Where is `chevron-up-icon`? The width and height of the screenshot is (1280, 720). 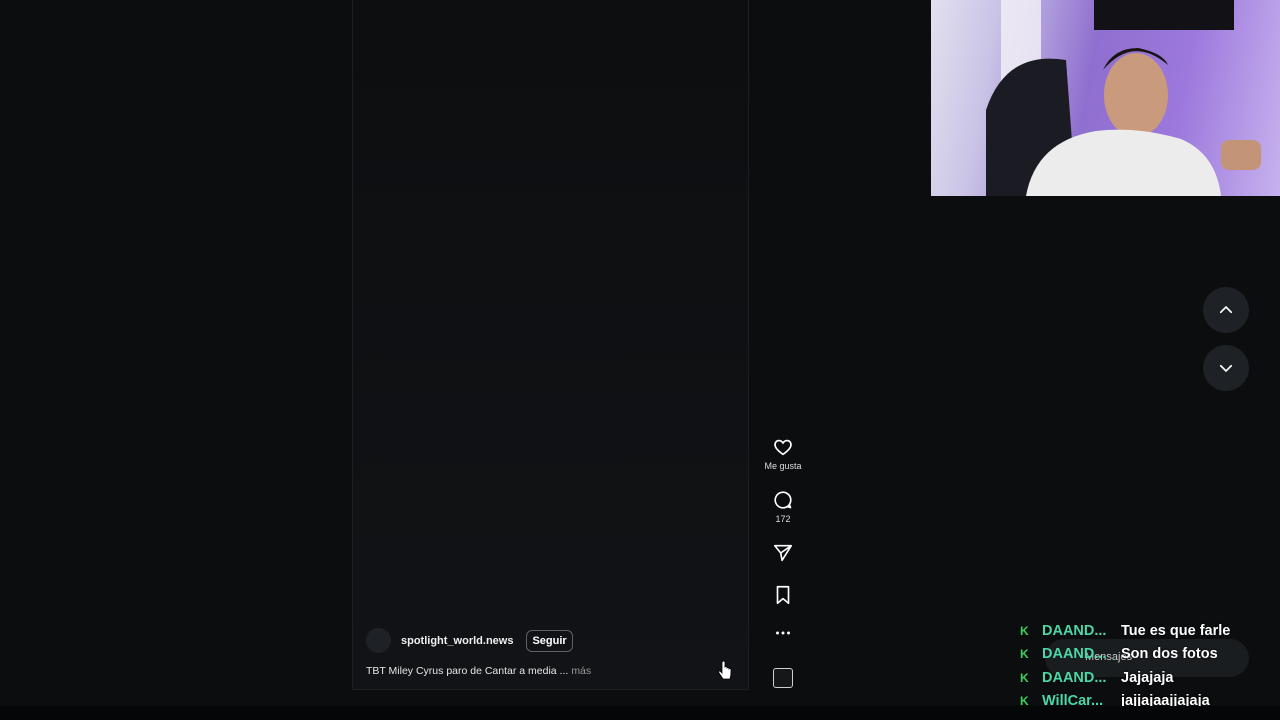
chevron-up-icon is located at coordinates (1226, 310).